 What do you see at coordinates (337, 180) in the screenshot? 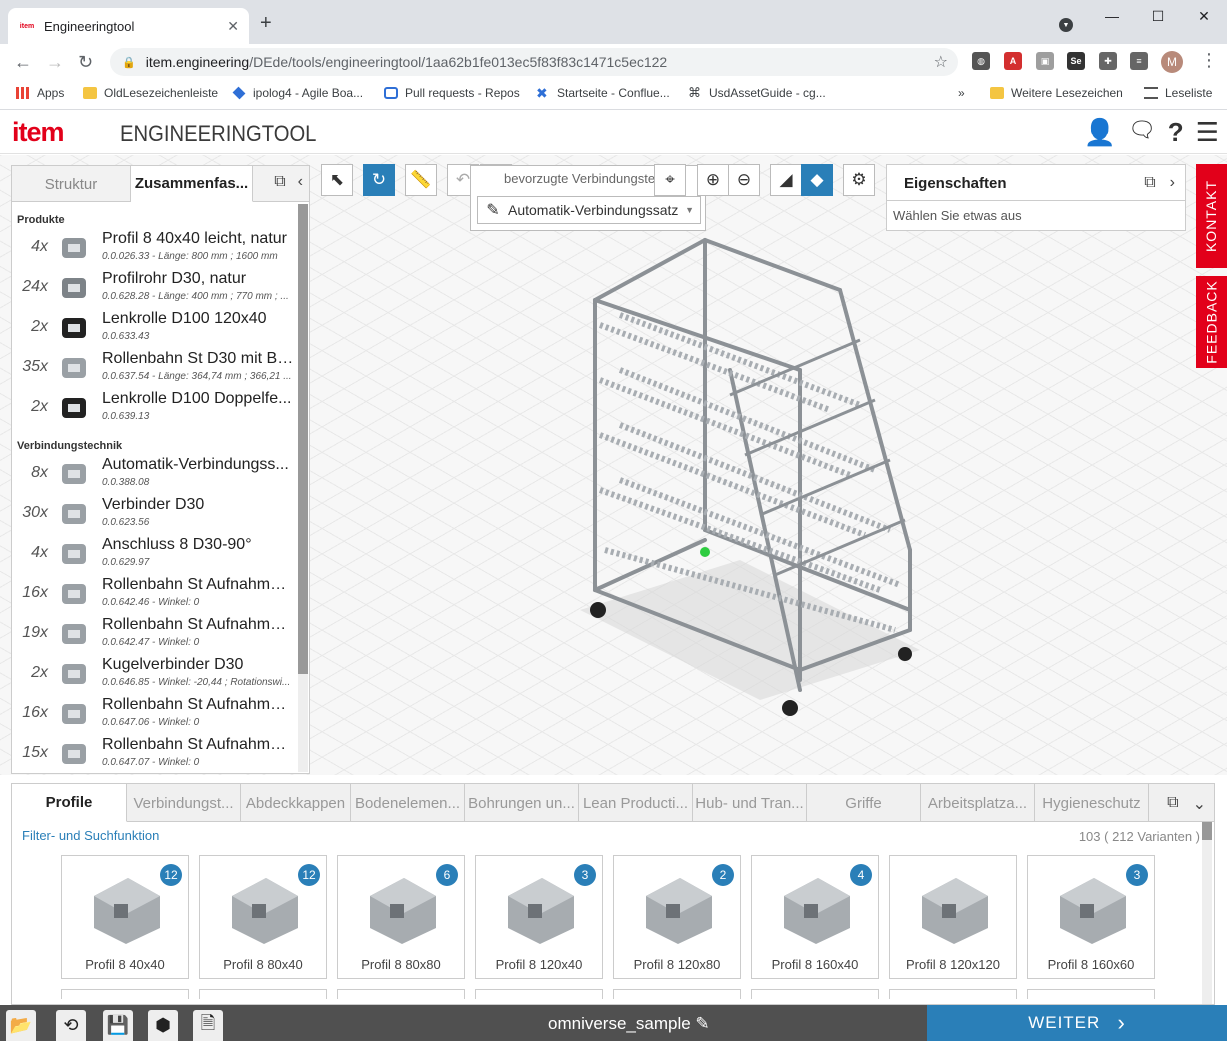
I see `select-tool-button: ⬉` at bounding box center [337, 180].